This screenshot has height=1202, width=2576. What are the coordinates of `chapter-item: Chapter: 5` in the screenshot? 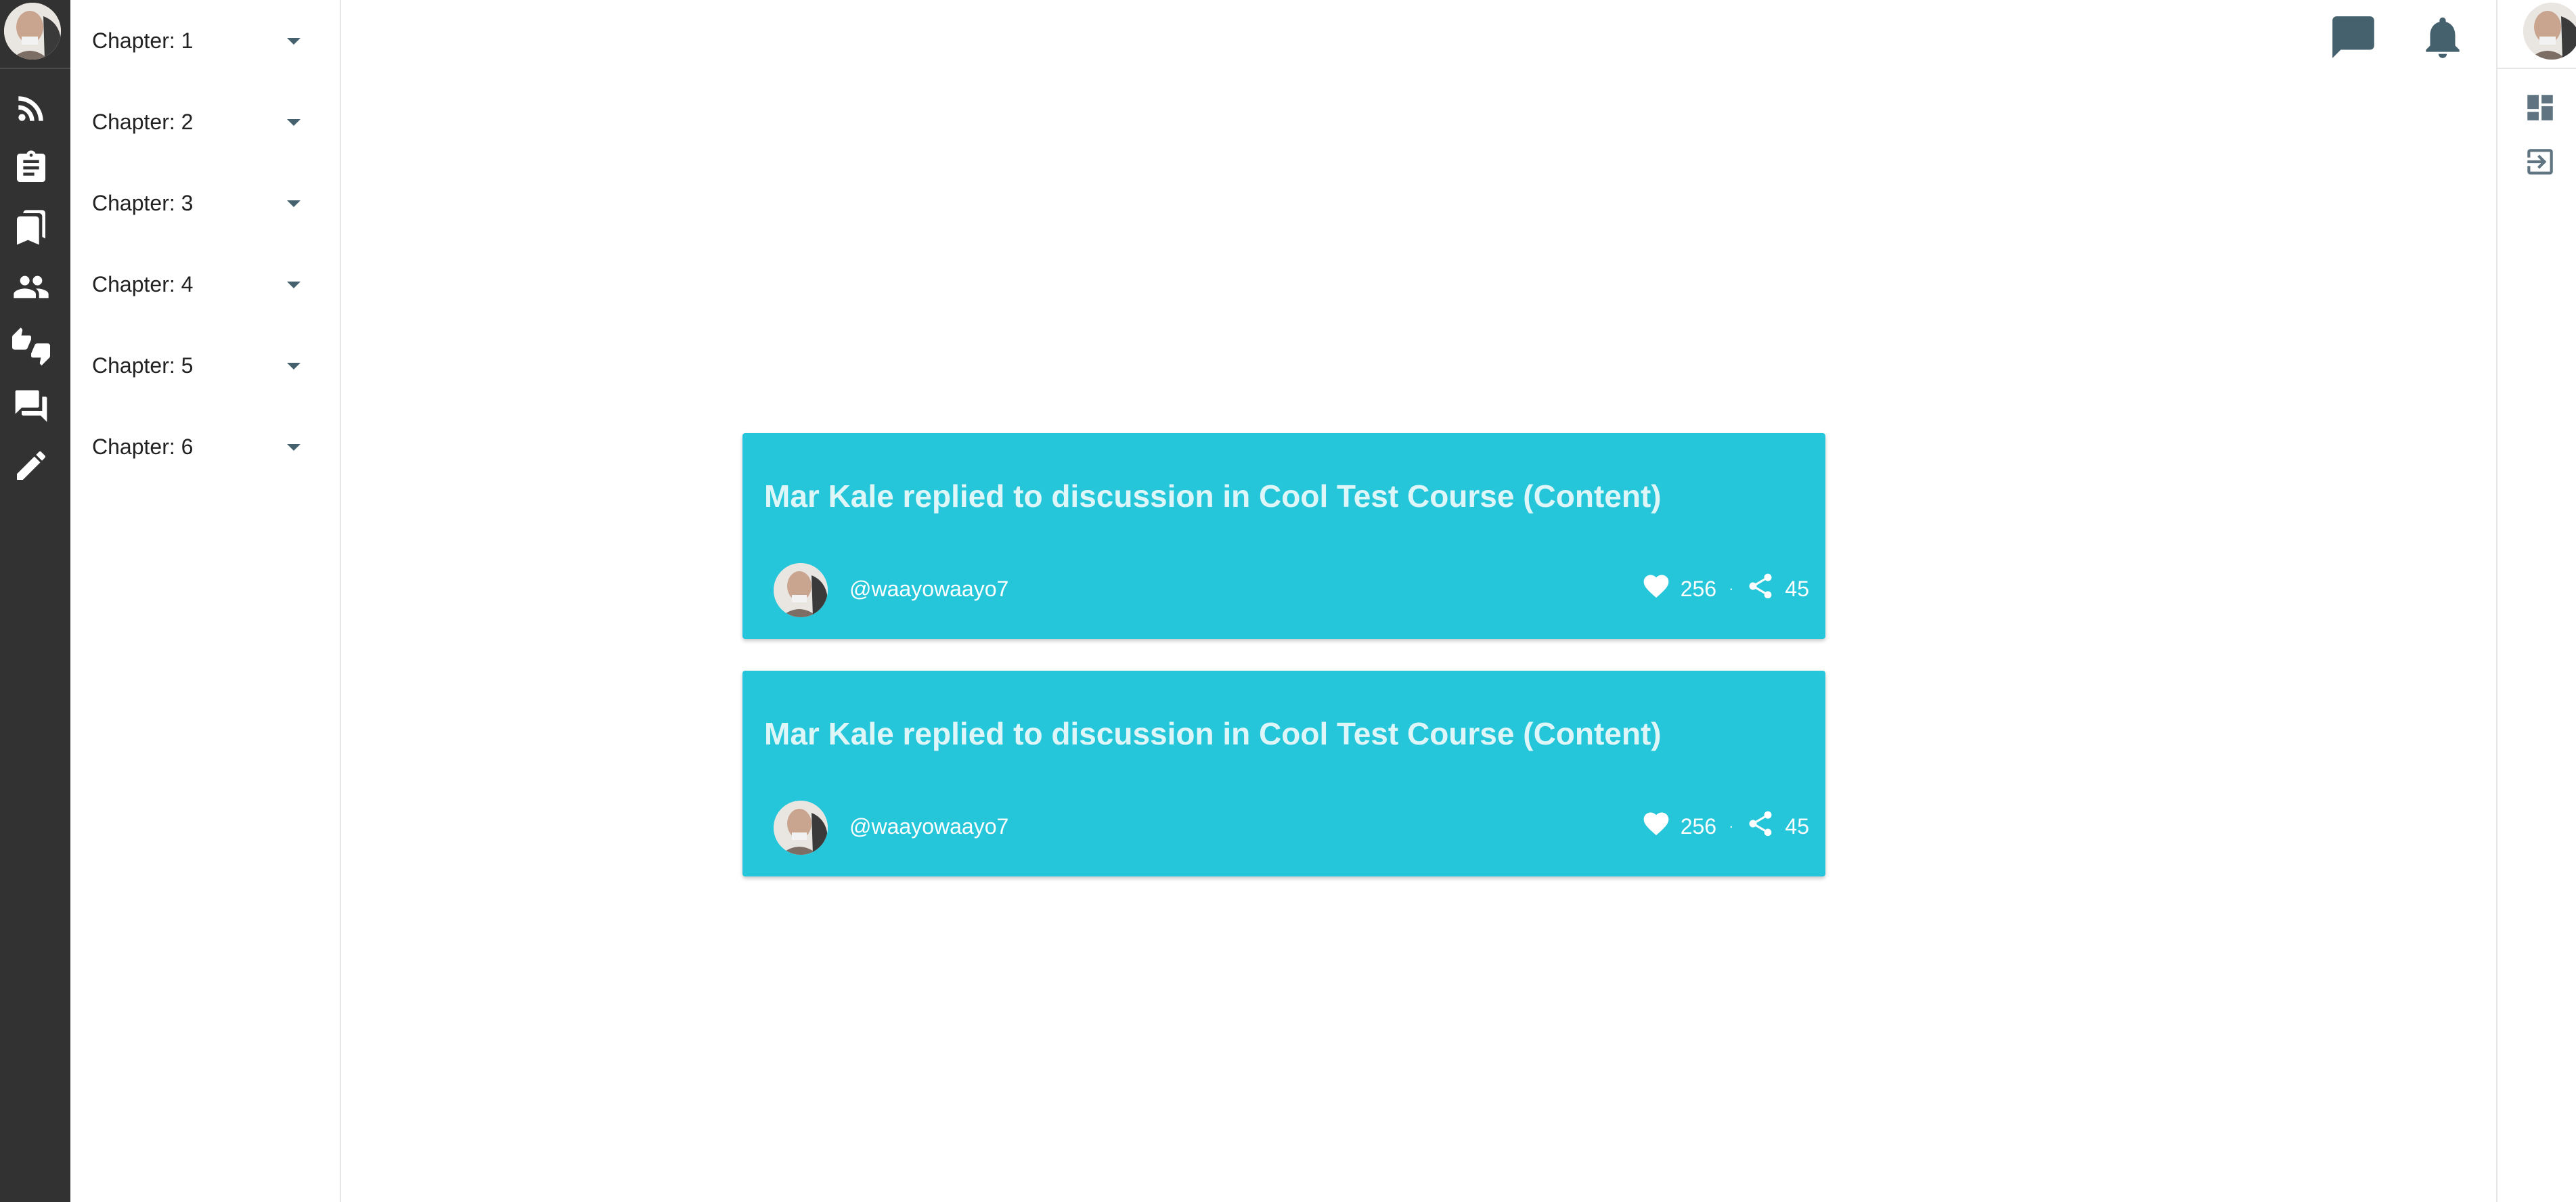 It's located at (205, 365).